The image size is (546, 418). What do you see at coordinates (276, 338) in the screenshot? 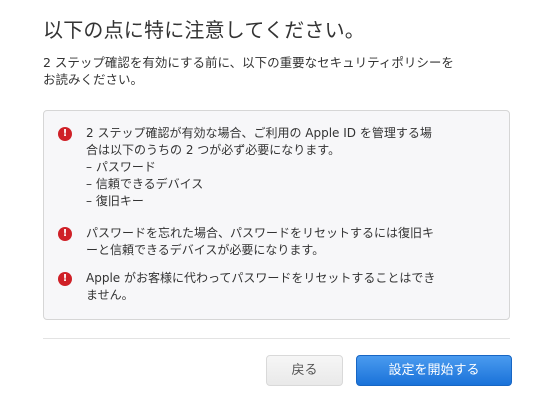
I see `footer-divider` at bounding box center [276, 338].